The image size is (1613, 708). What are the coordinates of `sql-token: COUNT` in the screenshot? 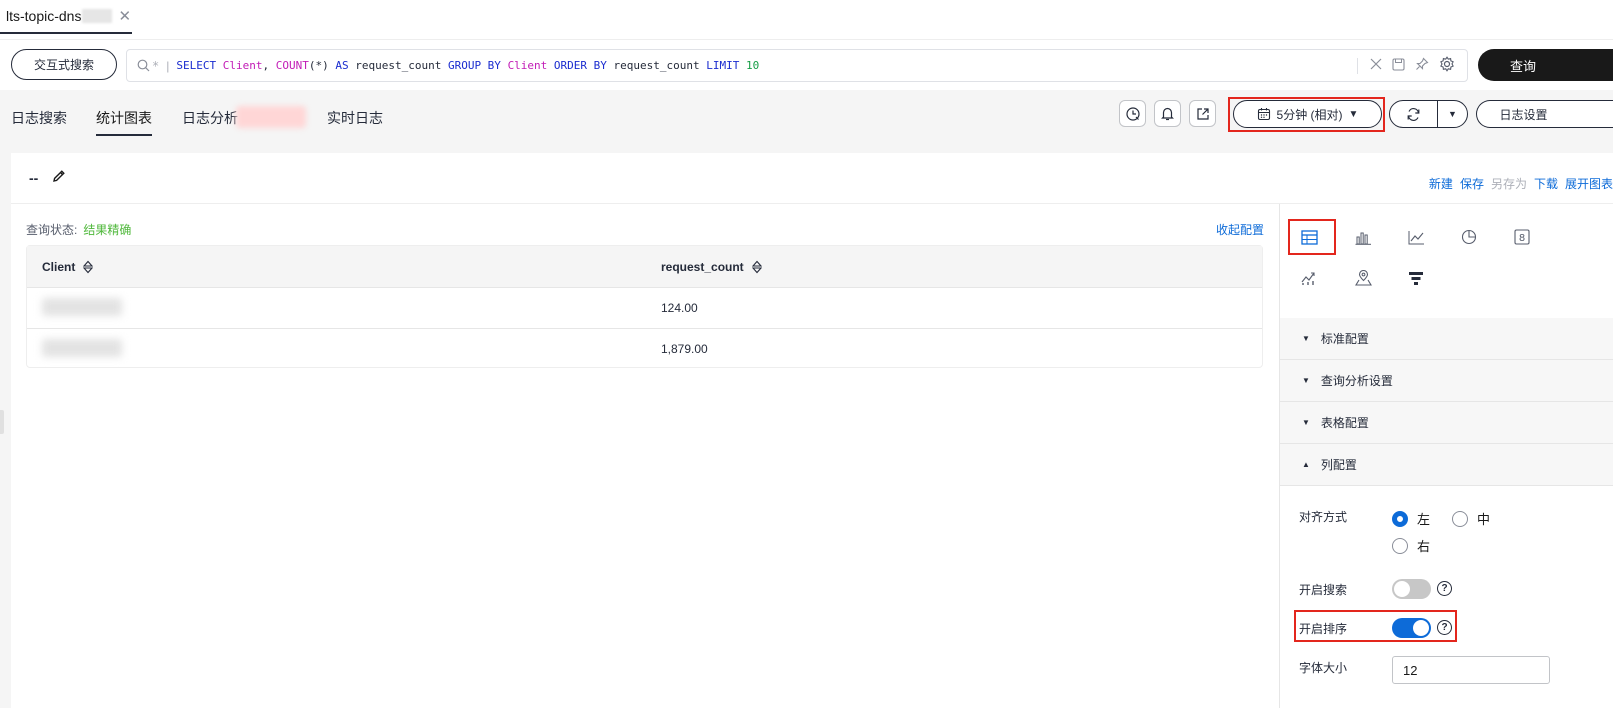 It's located at (292, 65).